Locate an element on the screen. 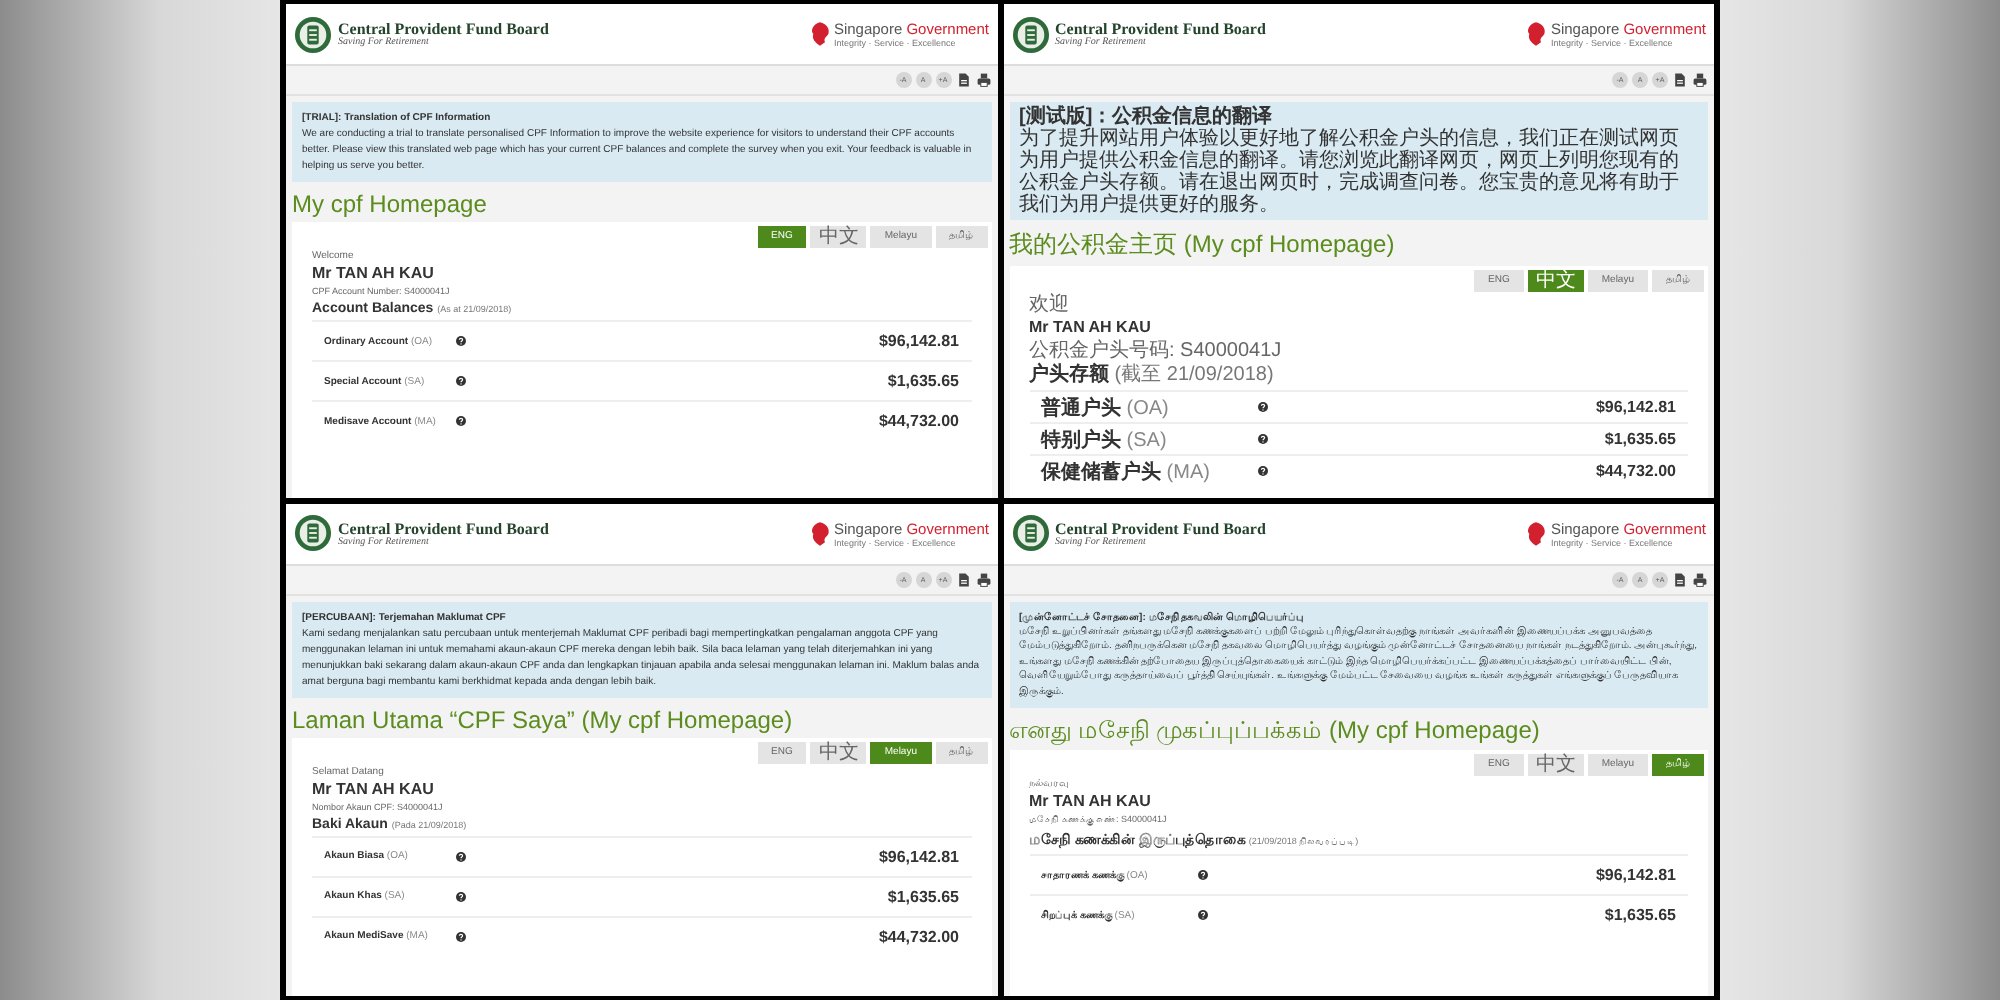  page-title: My cpf Homepage is located at coordinates (389, 205).